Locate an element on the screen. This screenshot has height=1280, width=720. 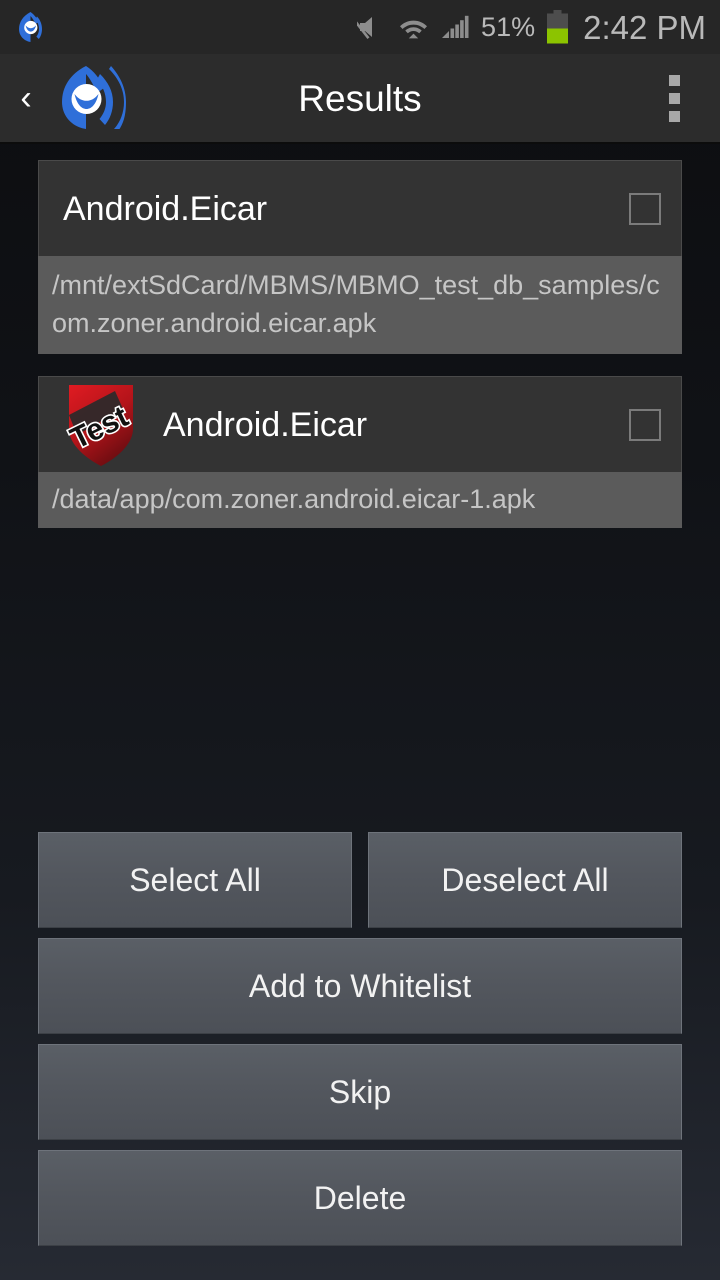
select-all-button: Select All is located at coordinates (195, 880).